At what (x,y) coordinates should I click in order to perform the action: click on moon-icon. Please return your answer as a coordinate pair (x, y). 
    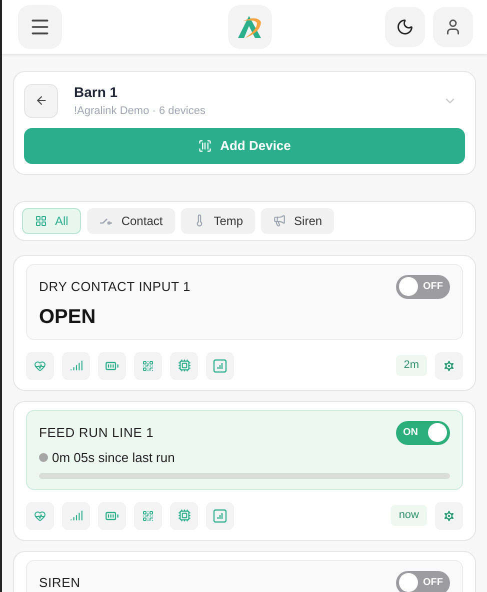
    Looking at the image, I should click on (405, 27).